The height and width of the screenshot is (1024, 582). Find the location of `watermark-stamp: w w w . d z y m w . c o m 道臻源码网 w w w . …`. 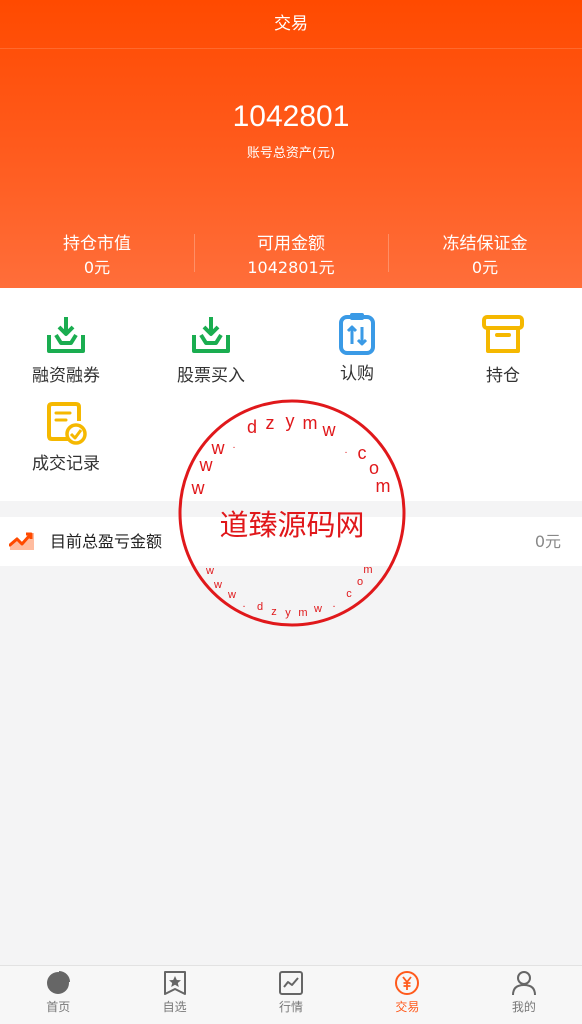

watermark-stamp: w w w . d z y m w . c o m 道臻源码网 w w w . … is located at coordinates (292, 513).